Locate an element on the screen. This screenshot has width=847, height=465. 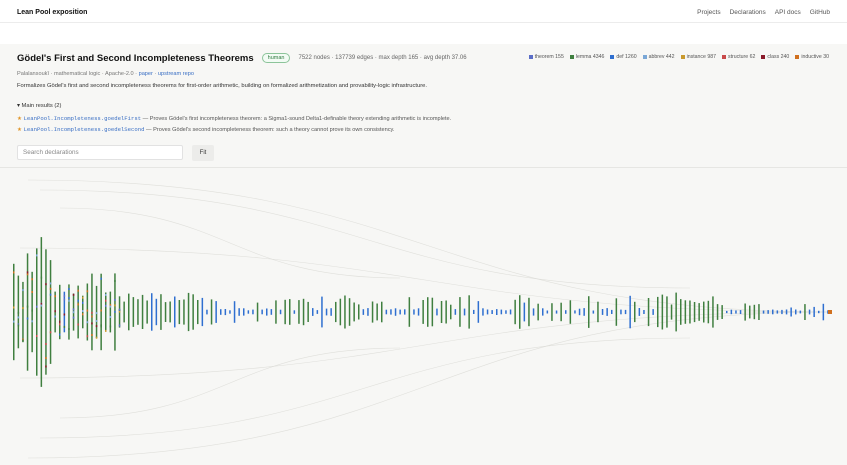
nav-projects: Projects is located at coordinates (708, 12).